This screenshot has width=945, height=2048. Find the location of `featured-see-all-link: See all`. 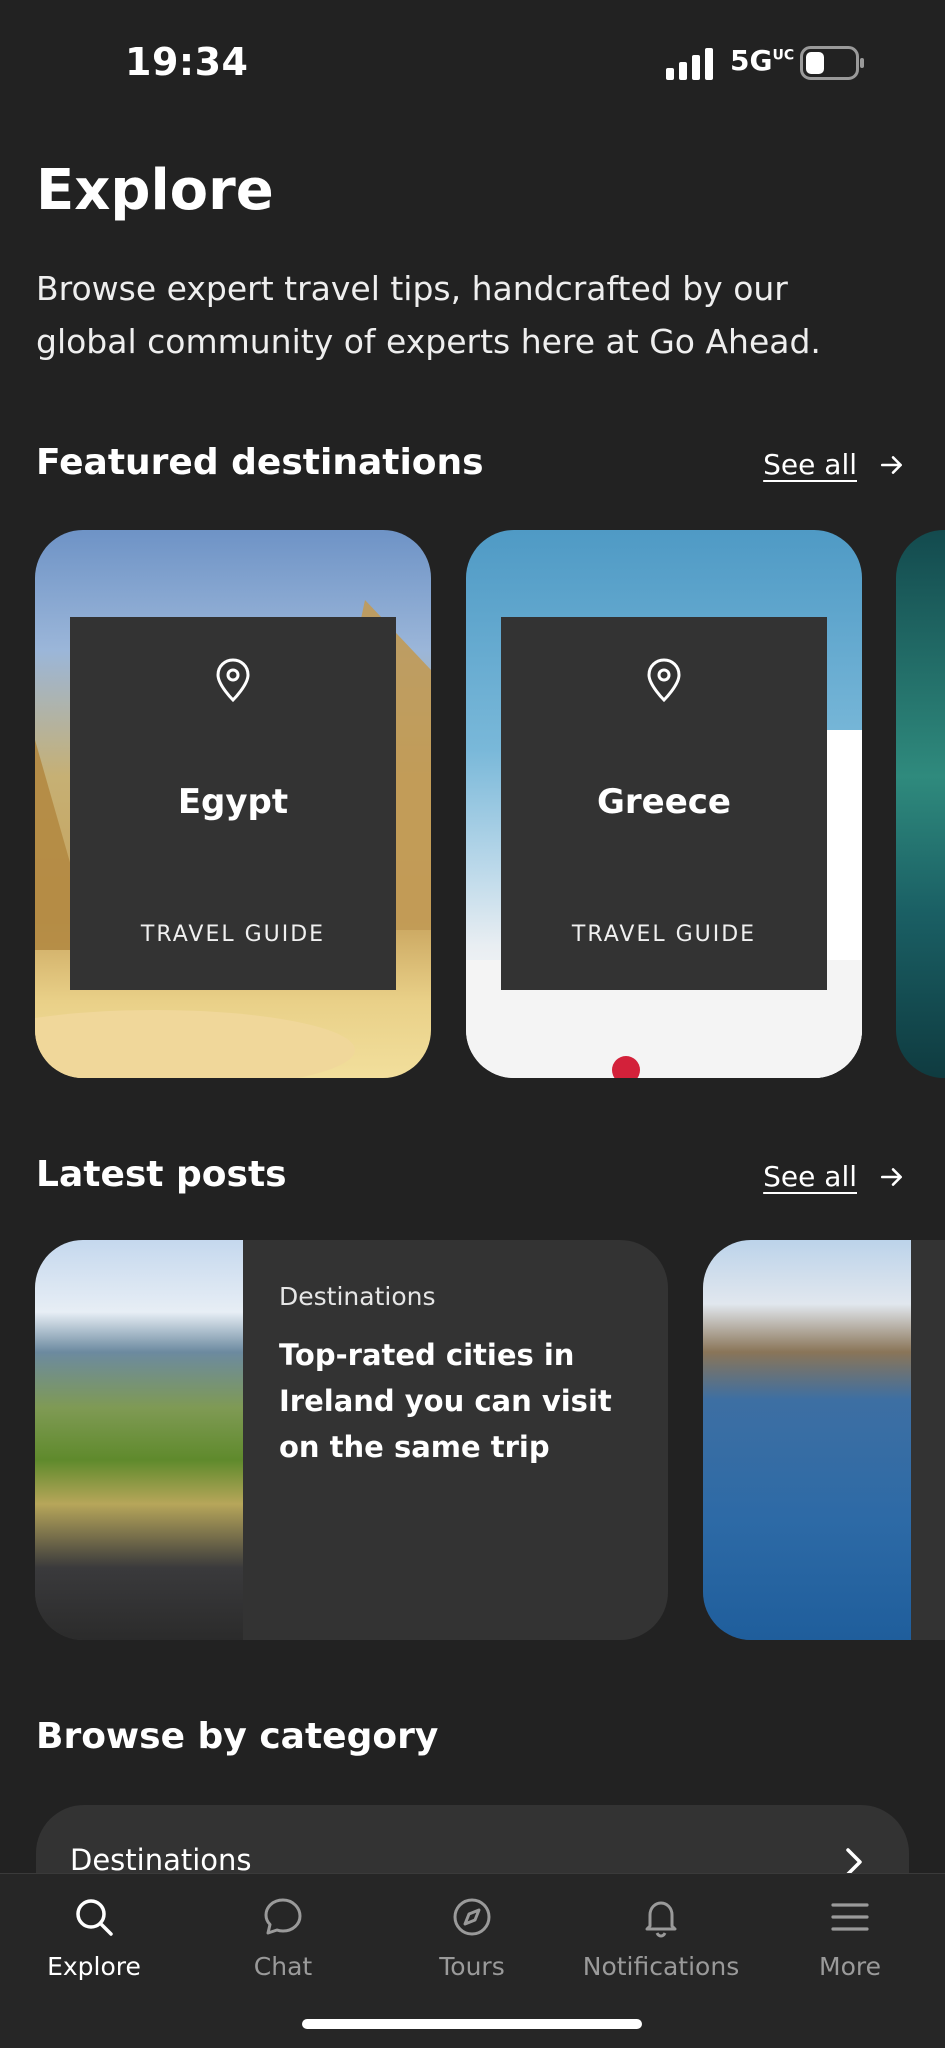

featured-see-all-link: See all is located at coordinates (834, 464).